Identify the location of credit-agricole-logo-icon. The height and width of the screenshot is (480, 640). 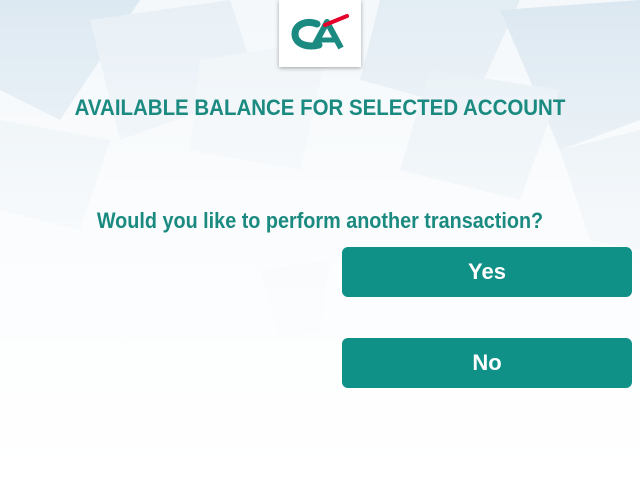
(320, 31).